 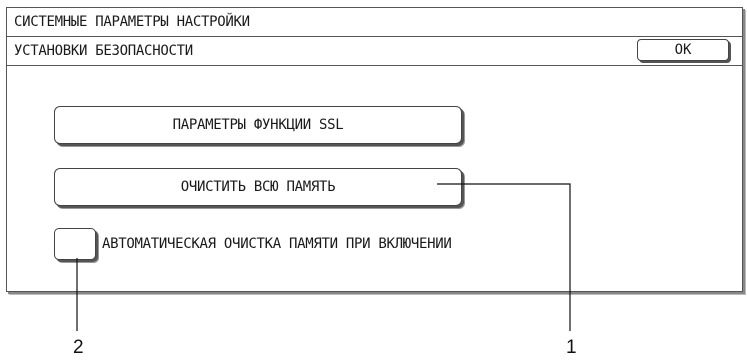 What do you see at coordinates (75, 244) in the screenshot?
I see `auto-clear-checkbox` at bounding box center [75, 244].